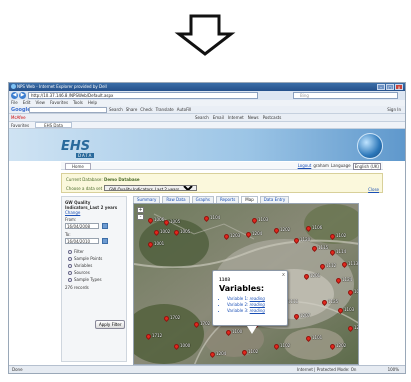 This screenshot has height=382, width=411. I want to click on map-marker-label: 1712, so click(157, 335).